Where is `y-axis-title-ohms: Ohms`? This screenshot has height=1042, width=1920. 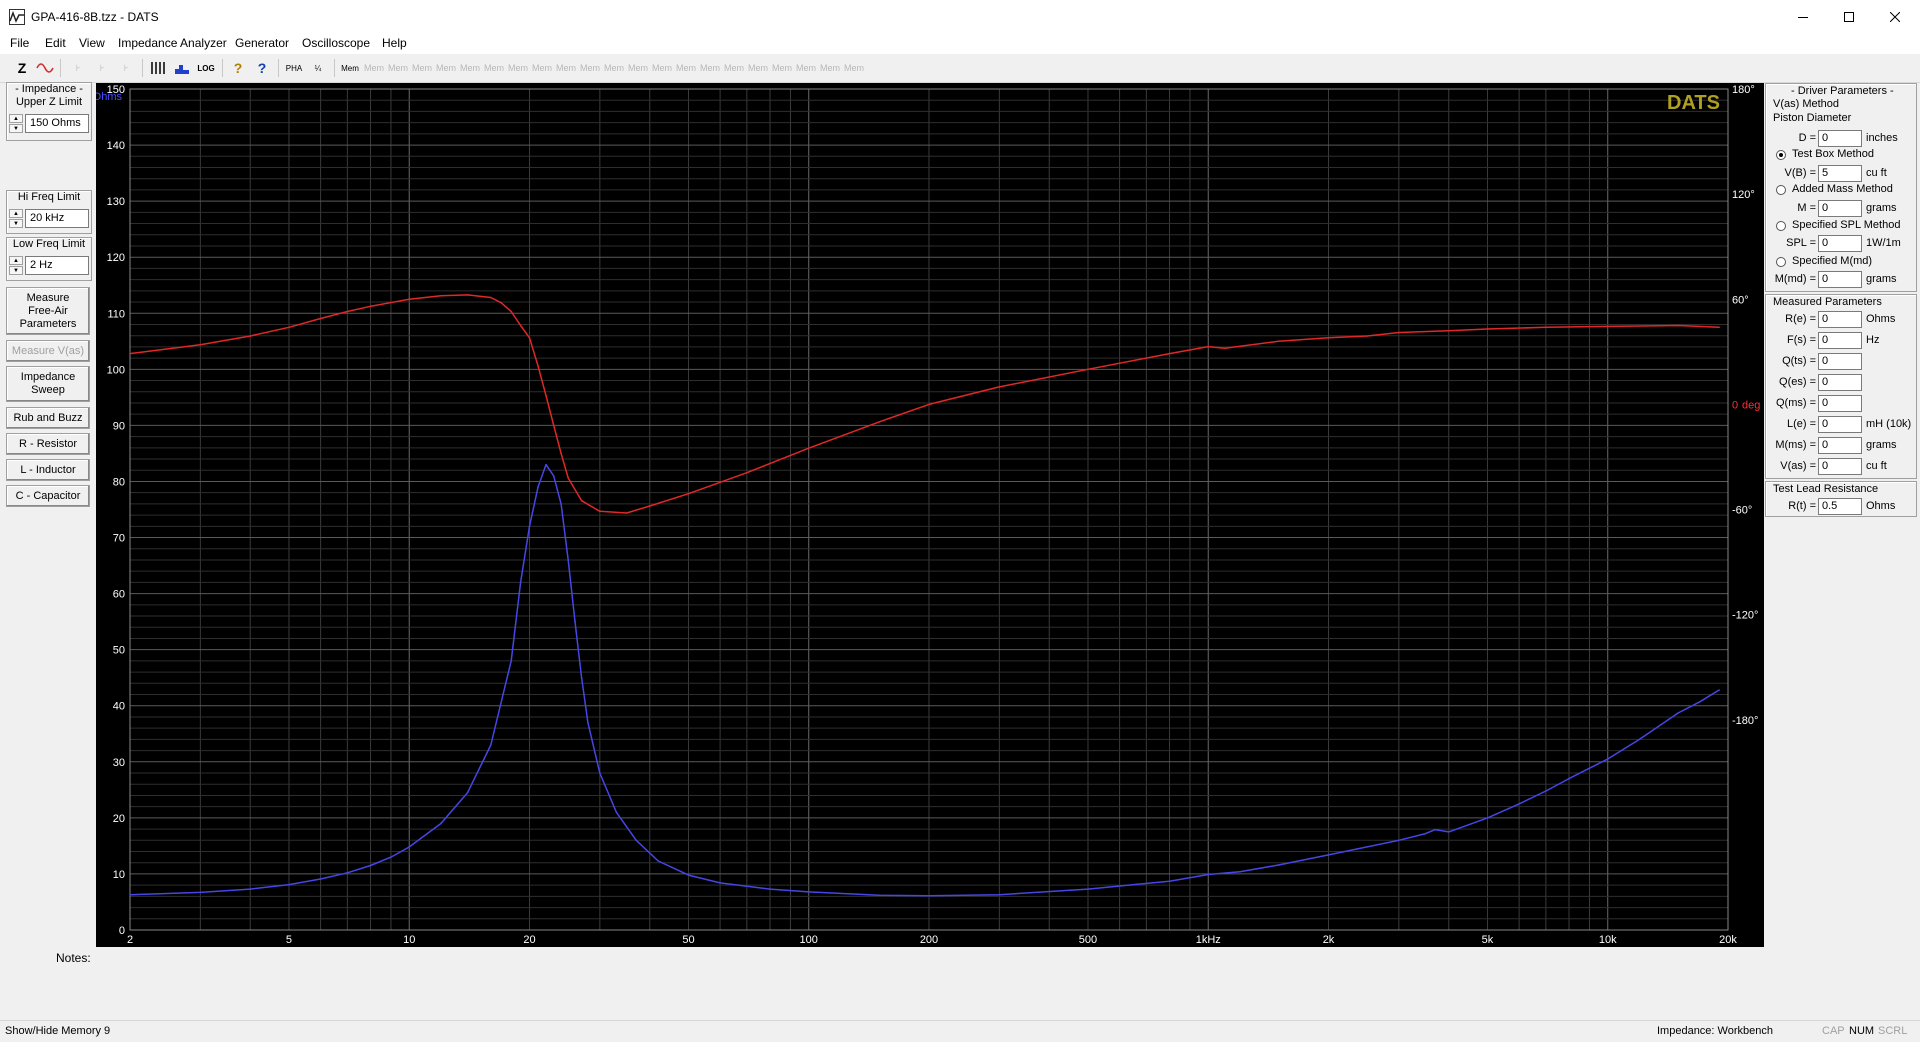 y-axis-title-ohms: Ohms is located at coordinates (109, 97).